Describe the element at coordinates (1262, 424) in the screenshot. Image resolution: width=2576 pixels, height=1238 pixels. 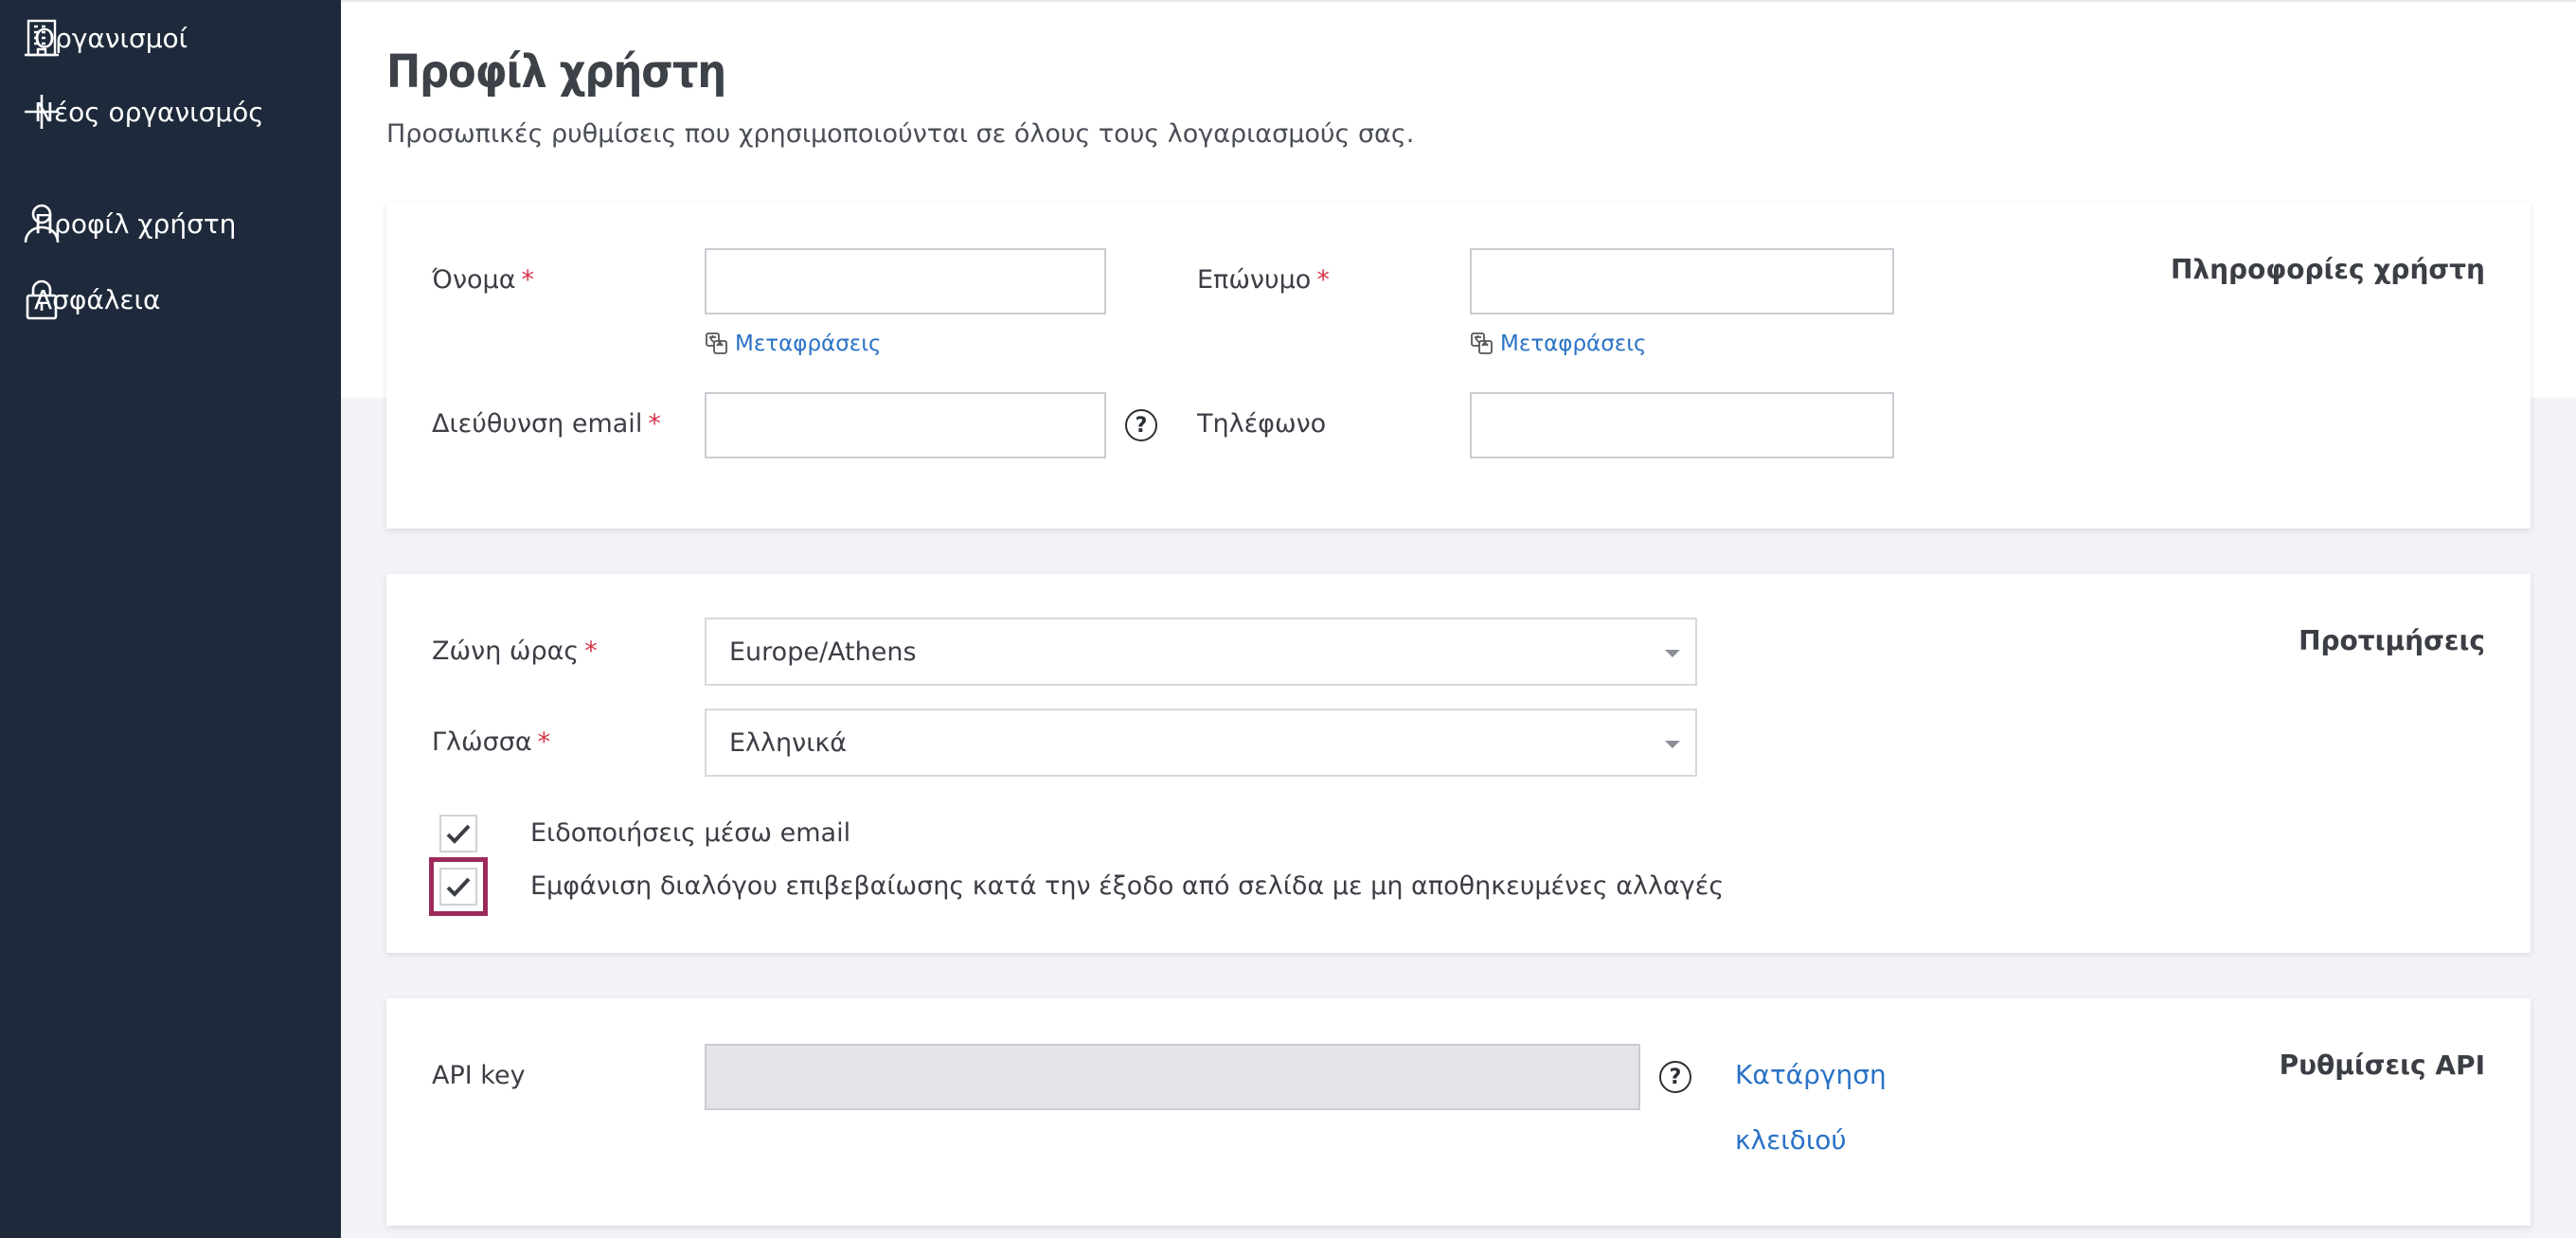
I see `phone-label: Τηλέφωνο` at that location.